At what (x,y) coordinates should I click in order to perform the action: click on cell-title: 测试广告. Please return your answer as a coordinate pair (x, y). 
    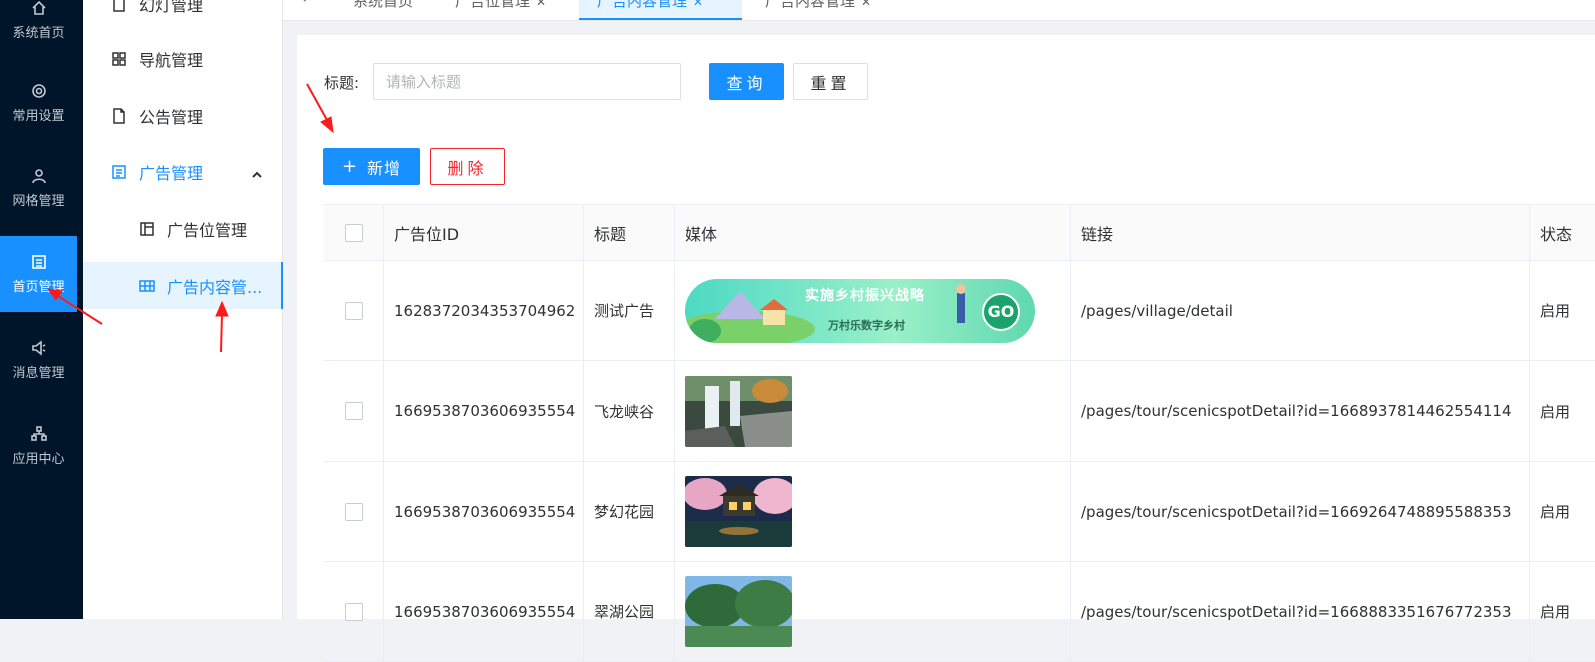
    Looking at the image, I should click on (629, 310).